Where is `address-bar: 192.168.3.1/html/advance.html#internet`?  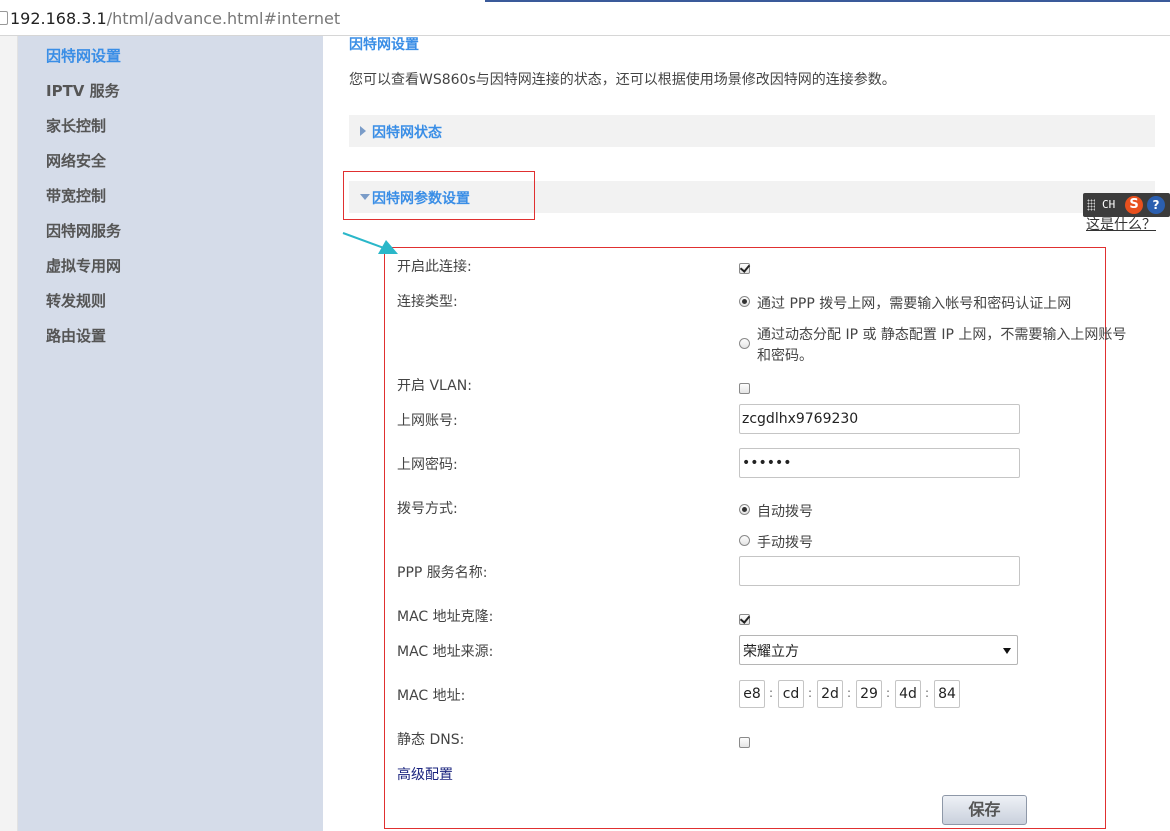 address-bar: 192.168.3.1/html/advance.html#internet is located at coordinates (585, 18).